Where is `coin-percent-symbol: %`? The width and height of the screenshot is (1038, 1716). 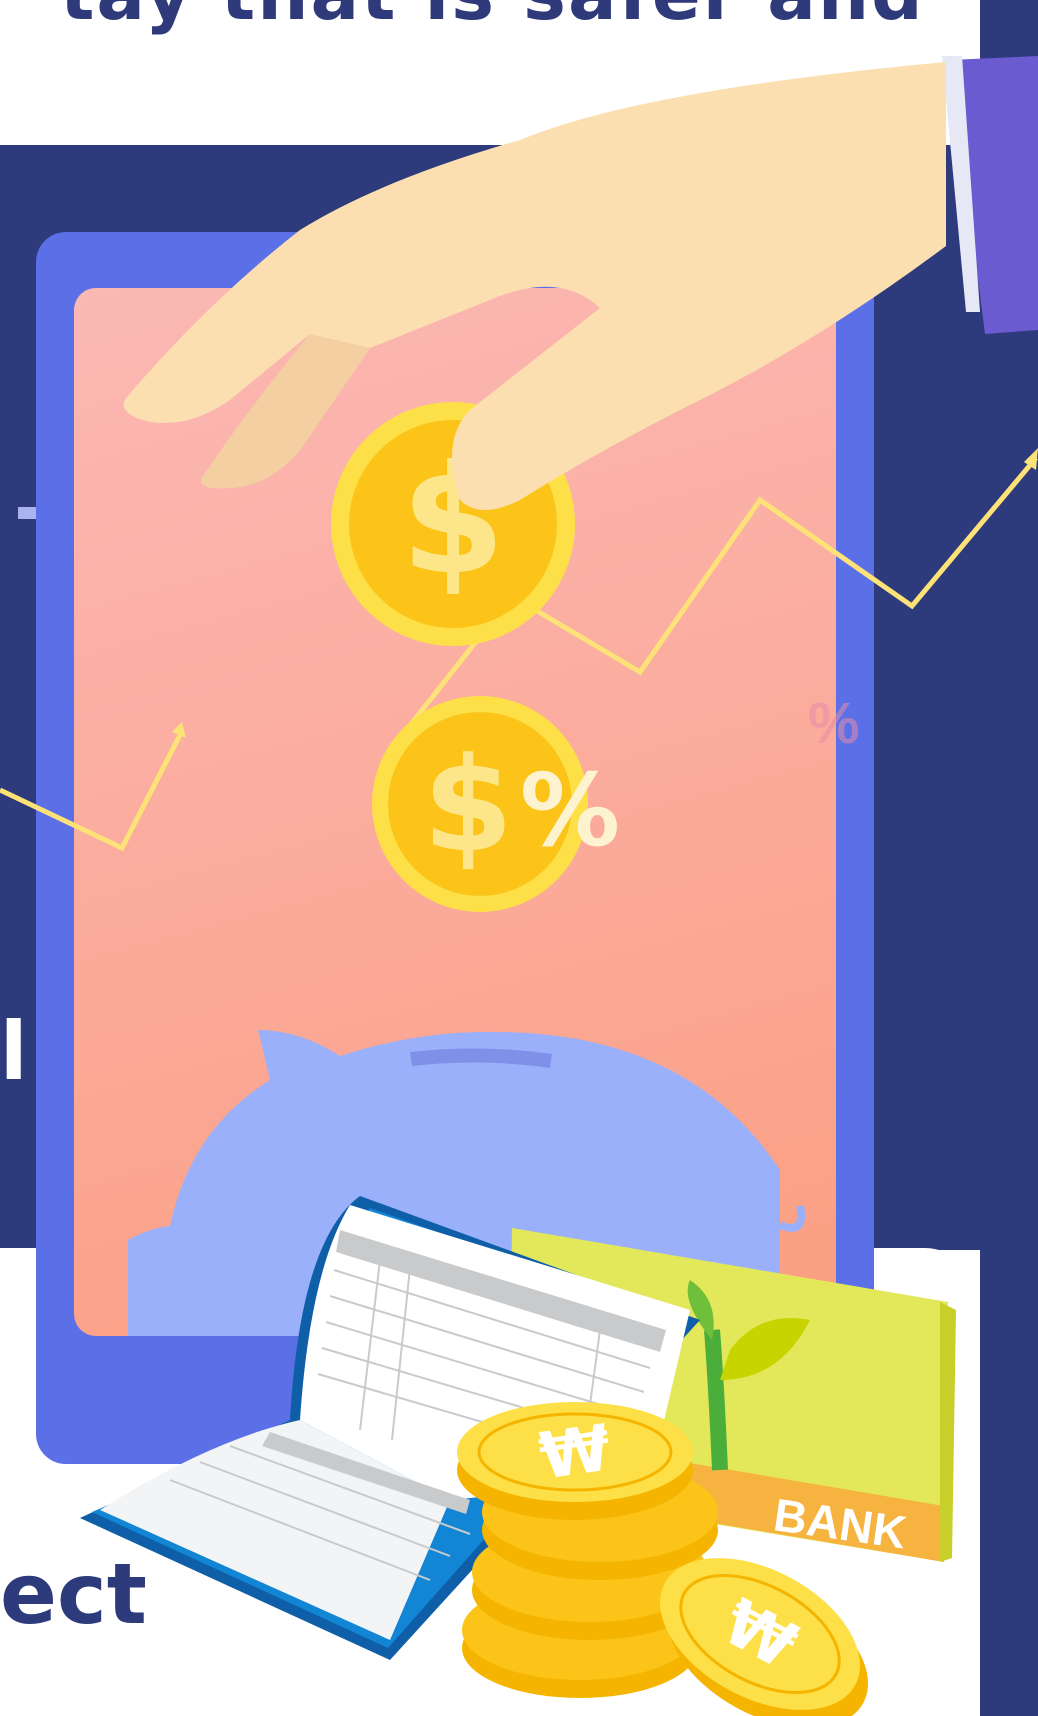 coin-percent-symbol: % is located at coordinates (570, 810).